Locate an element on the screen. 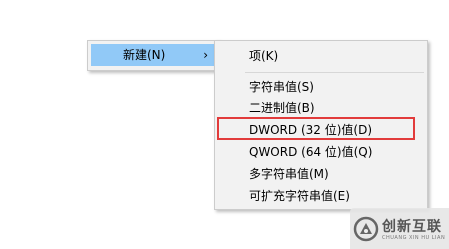  submenu-item-label: 二进制值(B) is located at coordinates (282, 108).